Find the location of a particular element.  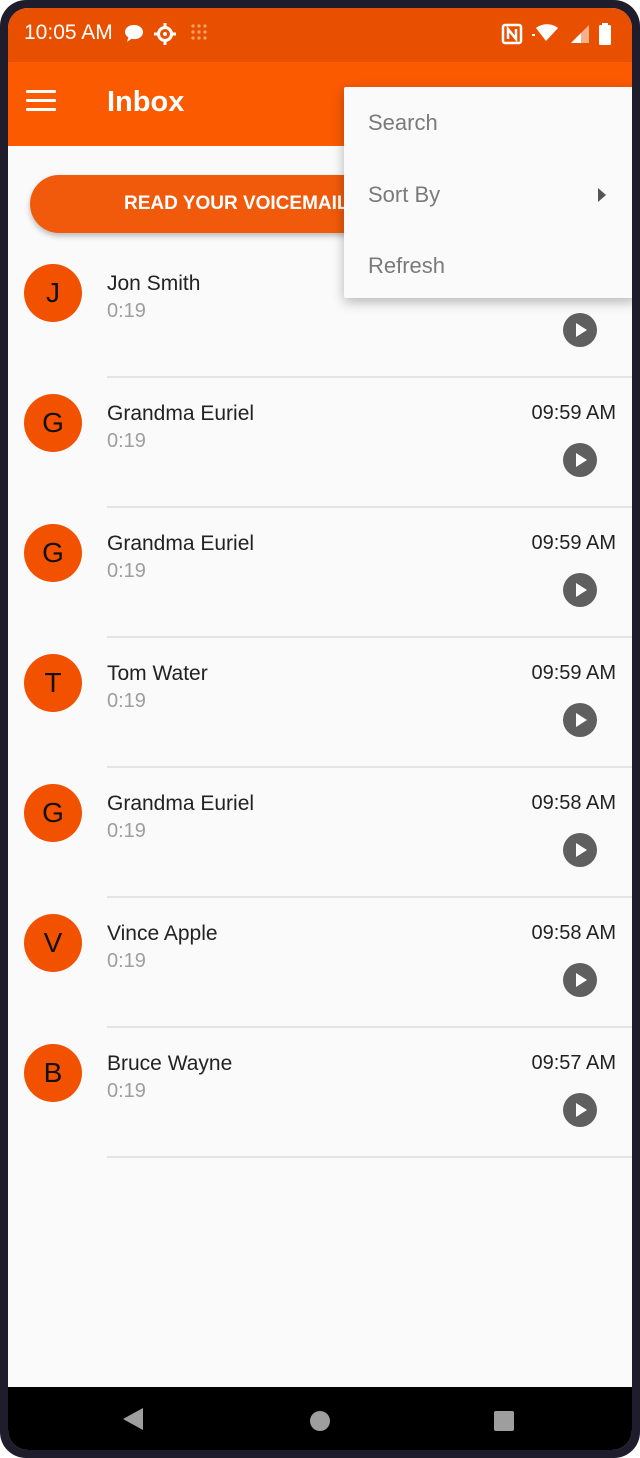

contact-name: Jon Smith is located at coordinates (154, 283).